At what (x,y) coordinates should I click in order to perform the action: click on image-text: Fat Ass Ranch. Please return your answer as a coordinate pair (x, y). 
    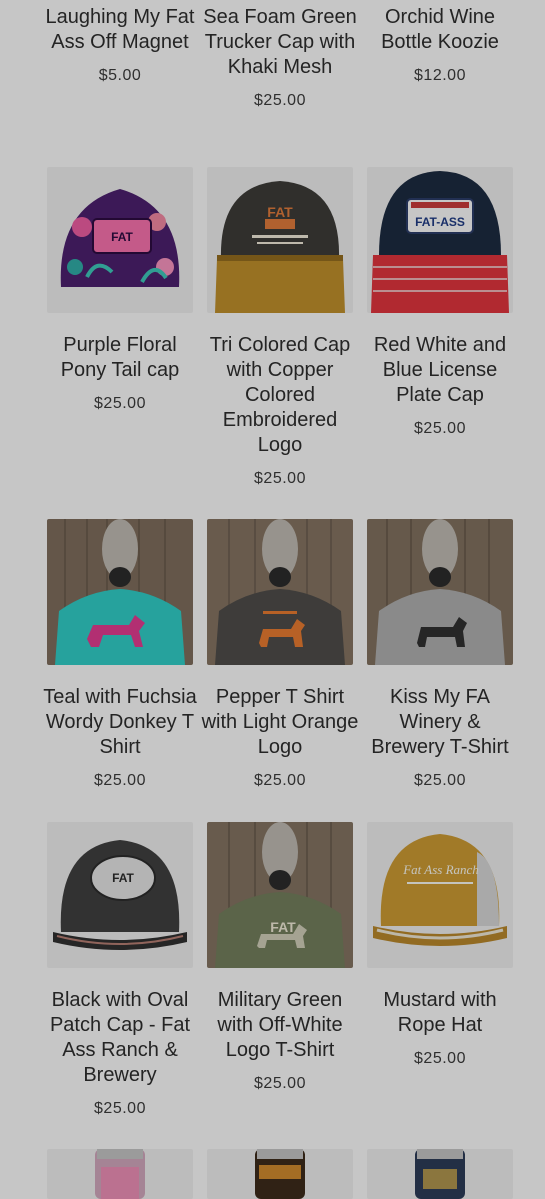
    Looking at the image, I should click on (440, 869).